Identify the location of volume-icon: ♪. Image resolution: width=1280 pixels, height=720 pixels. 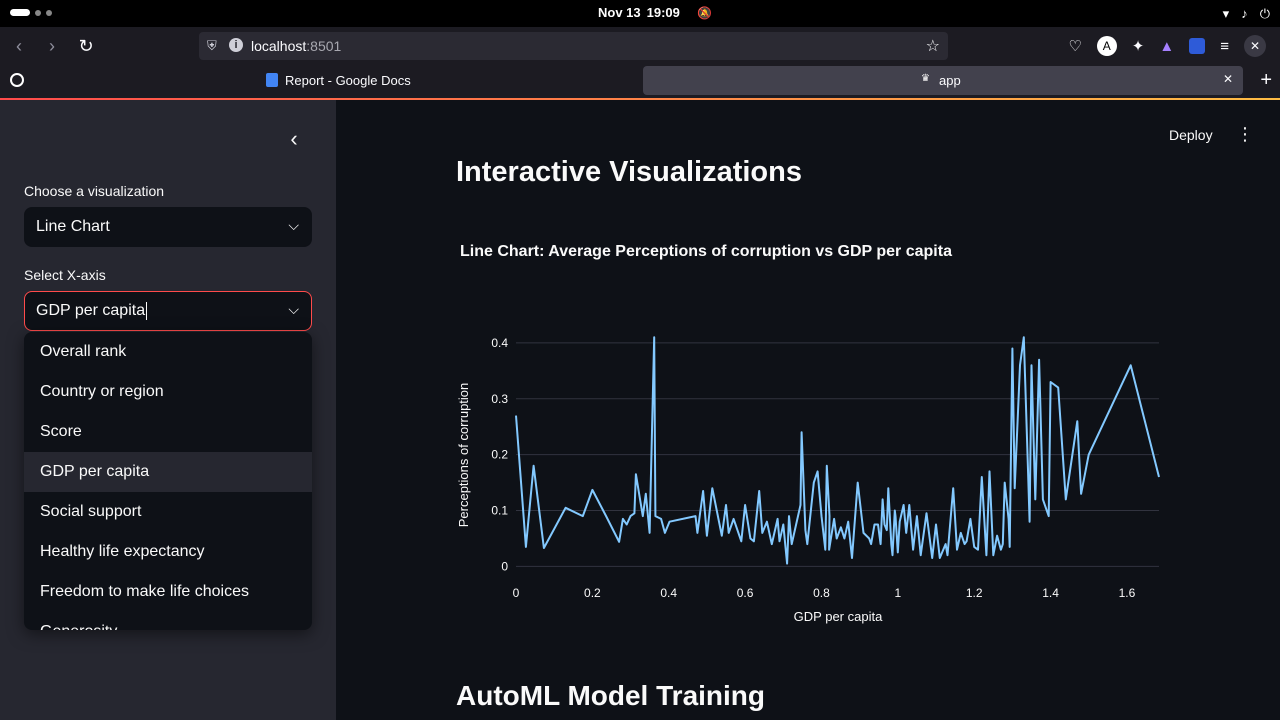
(1244, 13).